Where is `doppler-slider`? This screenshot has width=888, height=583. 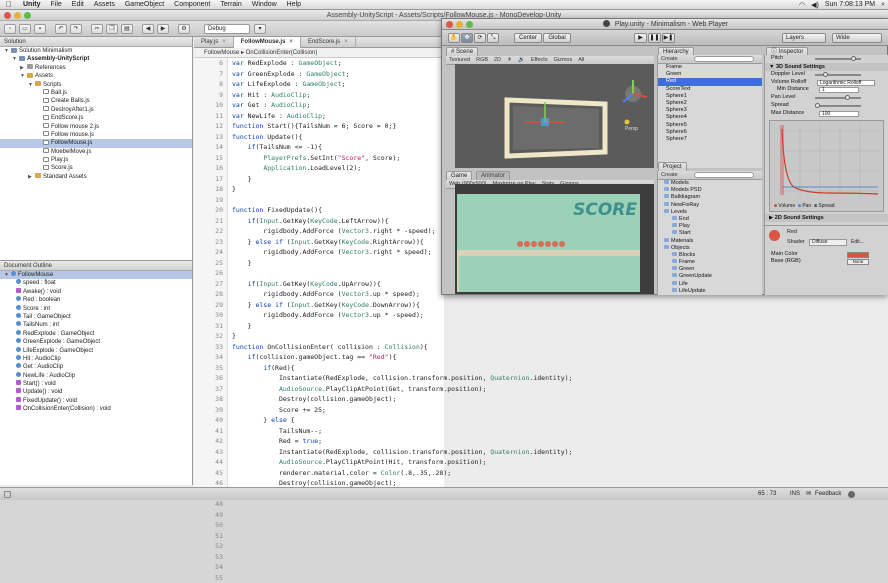
doppler-slider is located at coordinates (838, 75).